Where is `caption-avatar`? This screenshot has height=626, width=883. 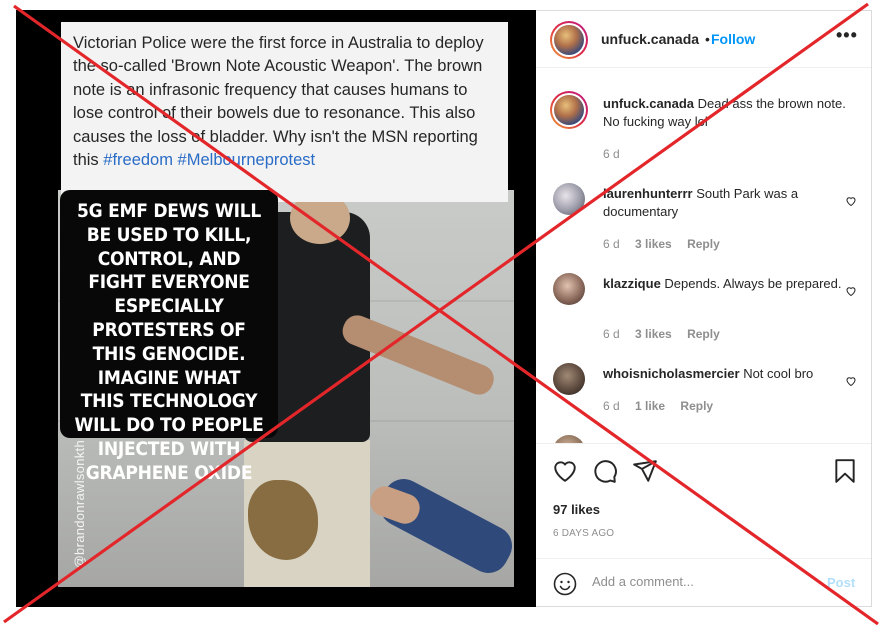
caption-avatar is located at coordinates (569, 110).